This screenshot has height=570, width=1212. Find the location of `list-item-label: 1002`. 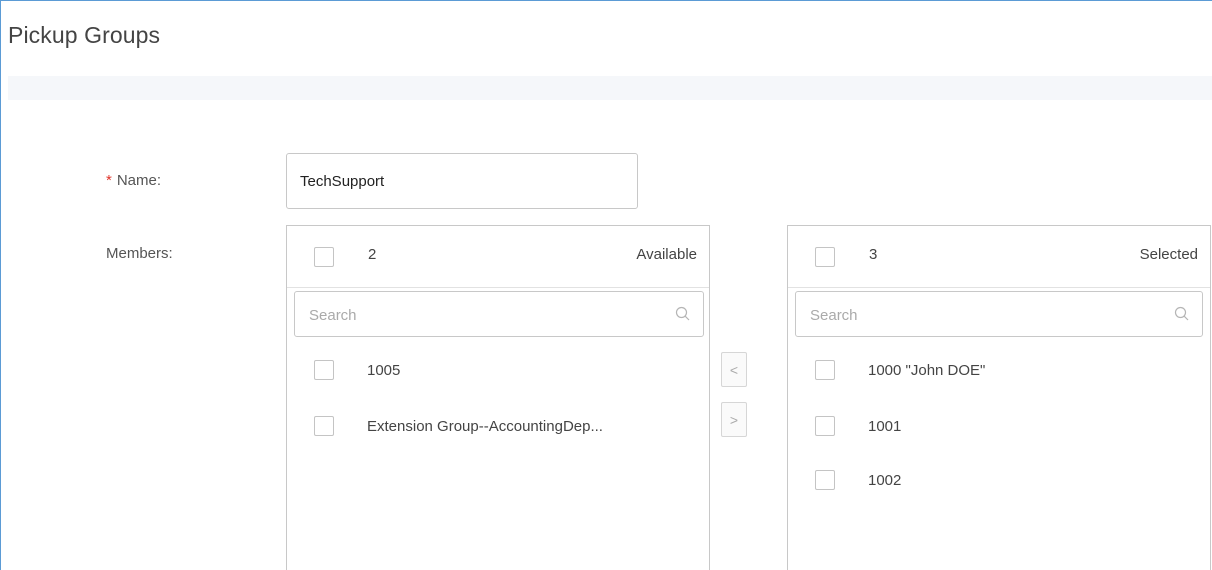

list-item-label: 1002 is located at coordinates (885, 480).